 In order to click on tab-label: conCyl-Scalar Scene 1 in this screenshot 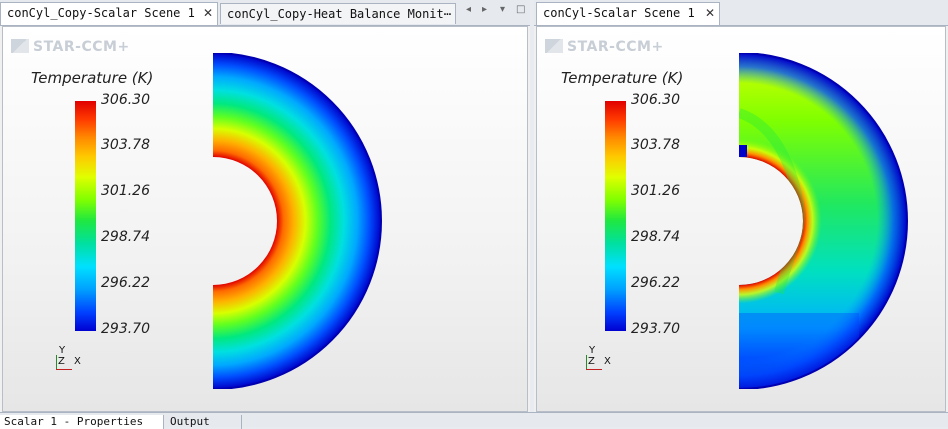, I will do `click(619, 13)`.